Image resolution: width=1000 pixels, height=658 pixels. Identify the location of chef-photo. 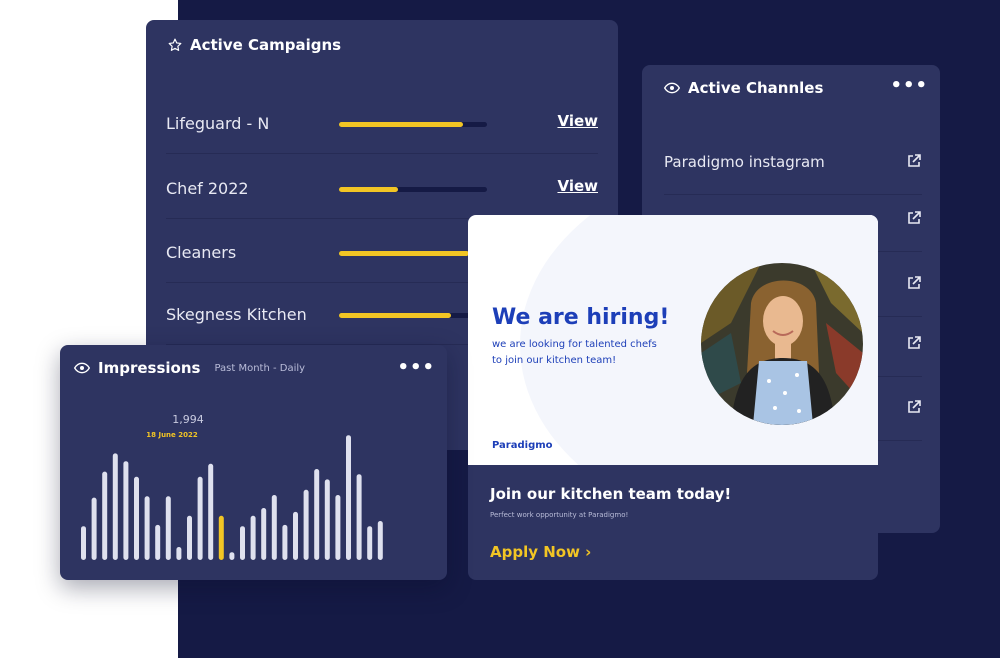
(782, 344).